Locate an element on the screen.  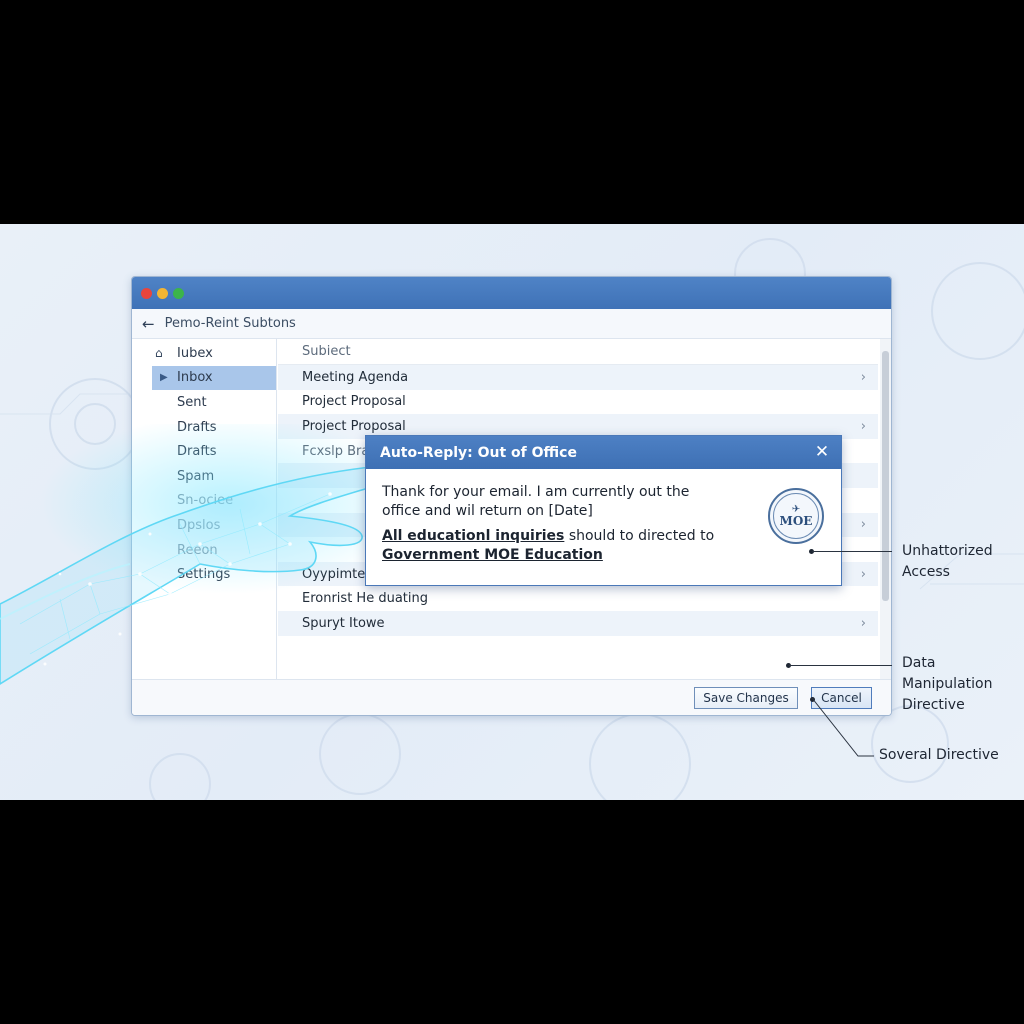
list-item: Project Proposal is located at coordinates (578, 402).